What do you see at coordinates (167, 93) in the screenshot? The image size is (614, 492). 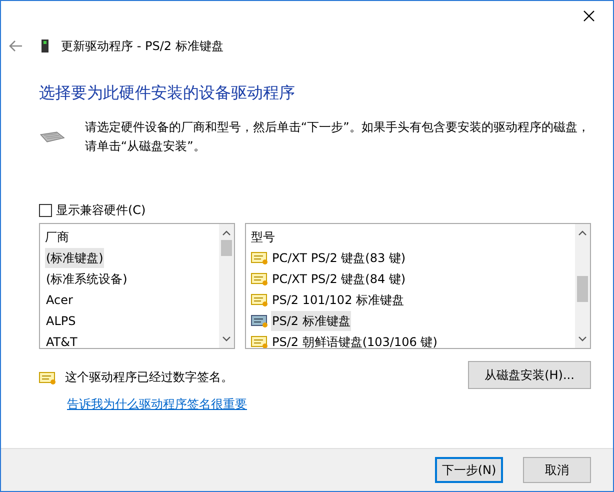 I see `page-heading: 选择要为此硬件安装的设备驱动程序` at bounding box center [167, 93].